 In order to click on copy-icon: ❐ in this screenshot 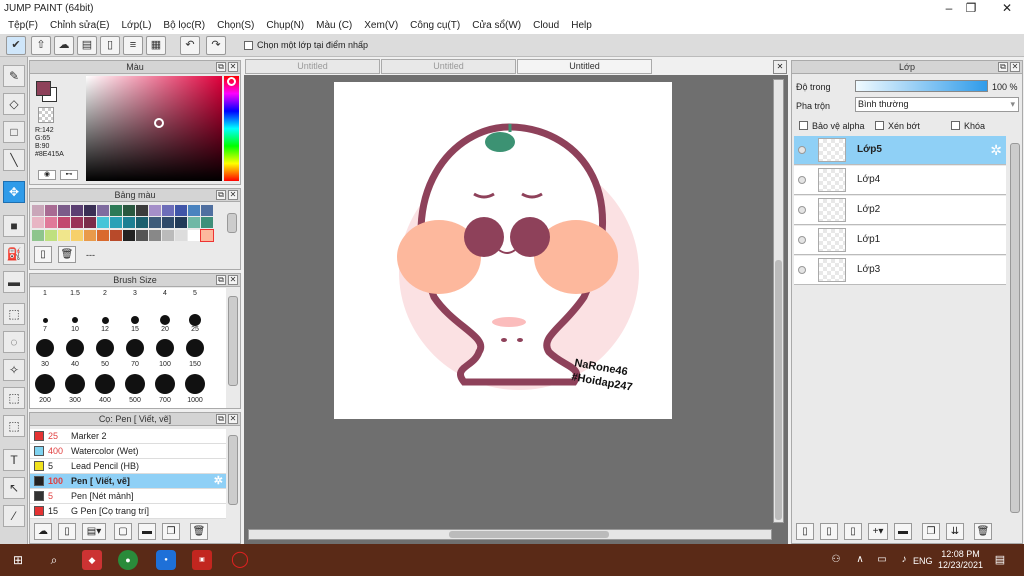, I will do `click(171, 531)`.